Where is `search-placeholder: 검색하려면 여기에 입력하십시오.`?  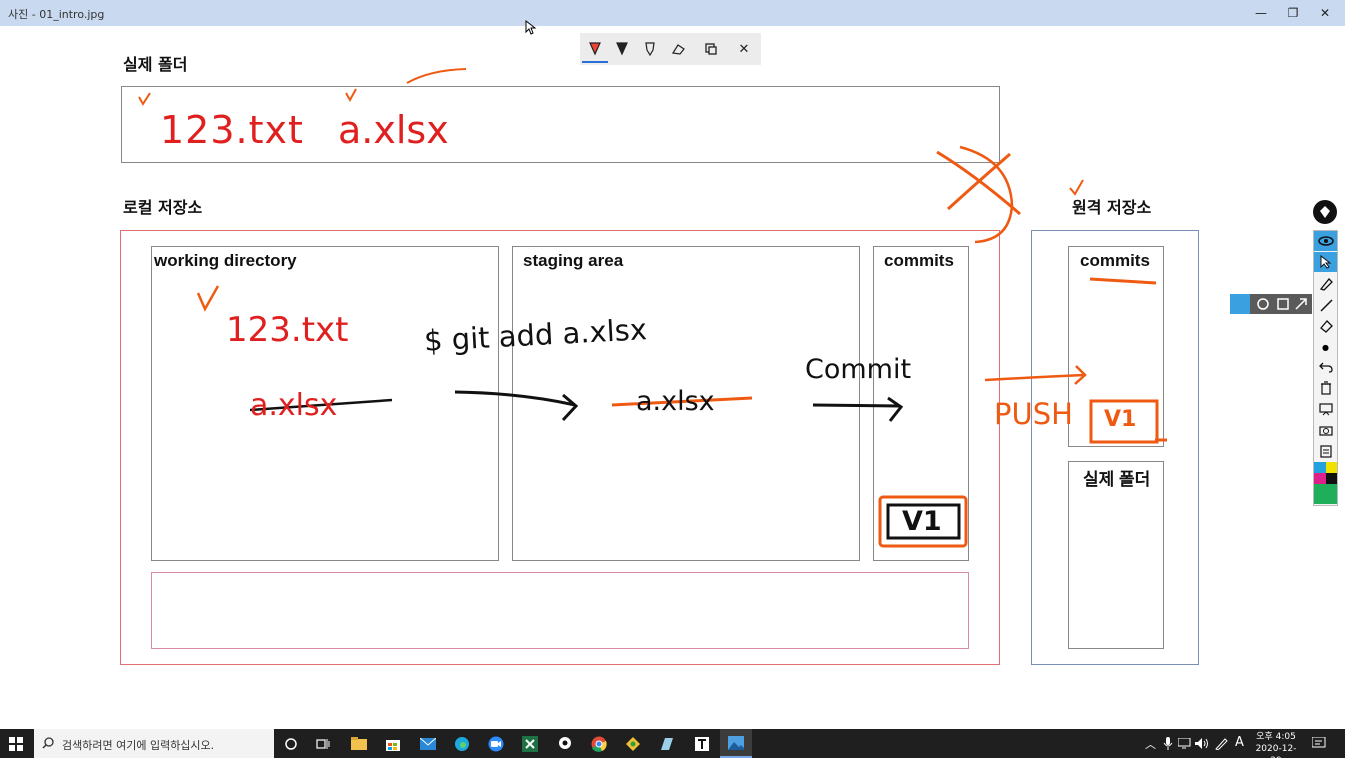
search-placeholder: 검색하려면 여기에 입력하십시오. is located at coordinates (138, 745).